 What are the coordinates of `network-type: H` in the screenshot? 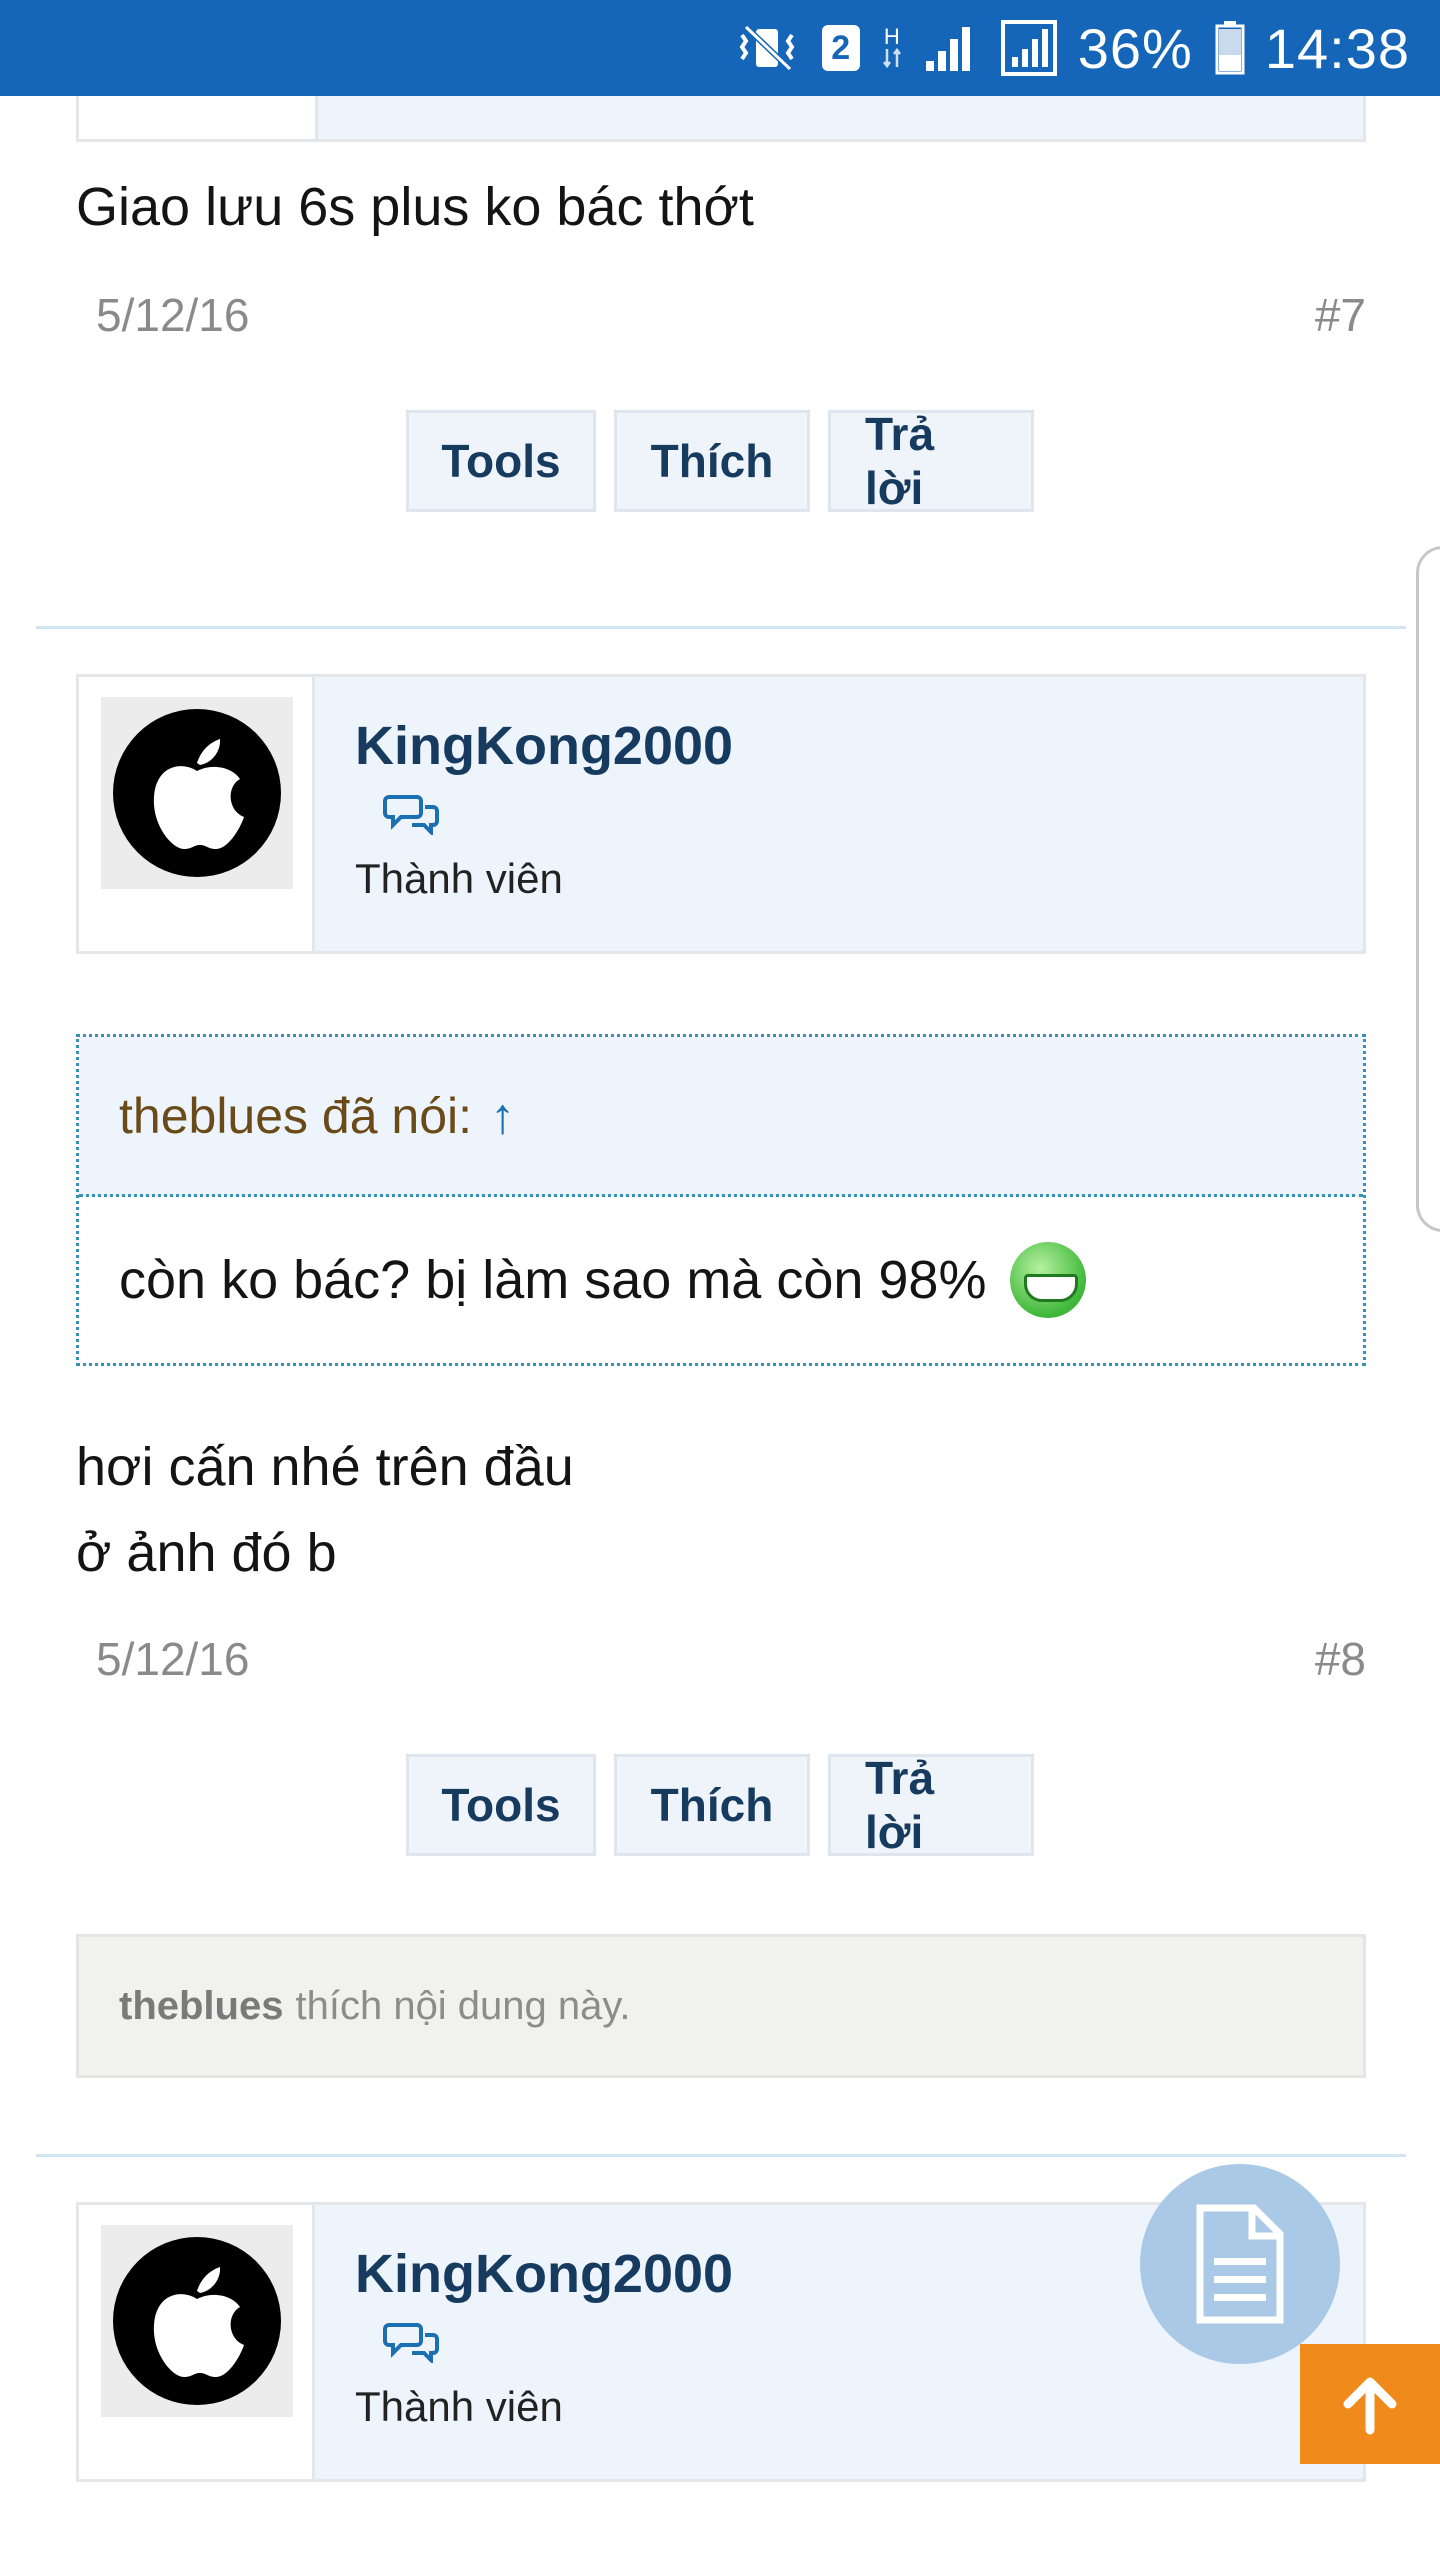 It's located at (891, 36).